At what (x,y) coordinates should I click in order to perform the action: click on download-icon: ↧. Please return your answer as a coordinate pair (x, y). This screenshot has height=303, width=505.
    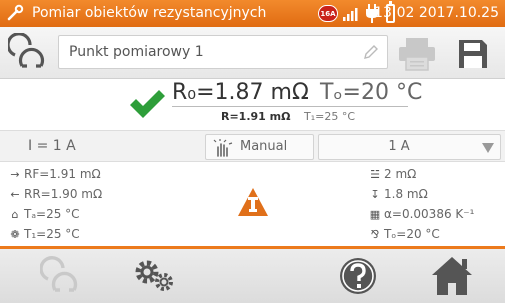
    Looking at the image, I should click on (375, 194).